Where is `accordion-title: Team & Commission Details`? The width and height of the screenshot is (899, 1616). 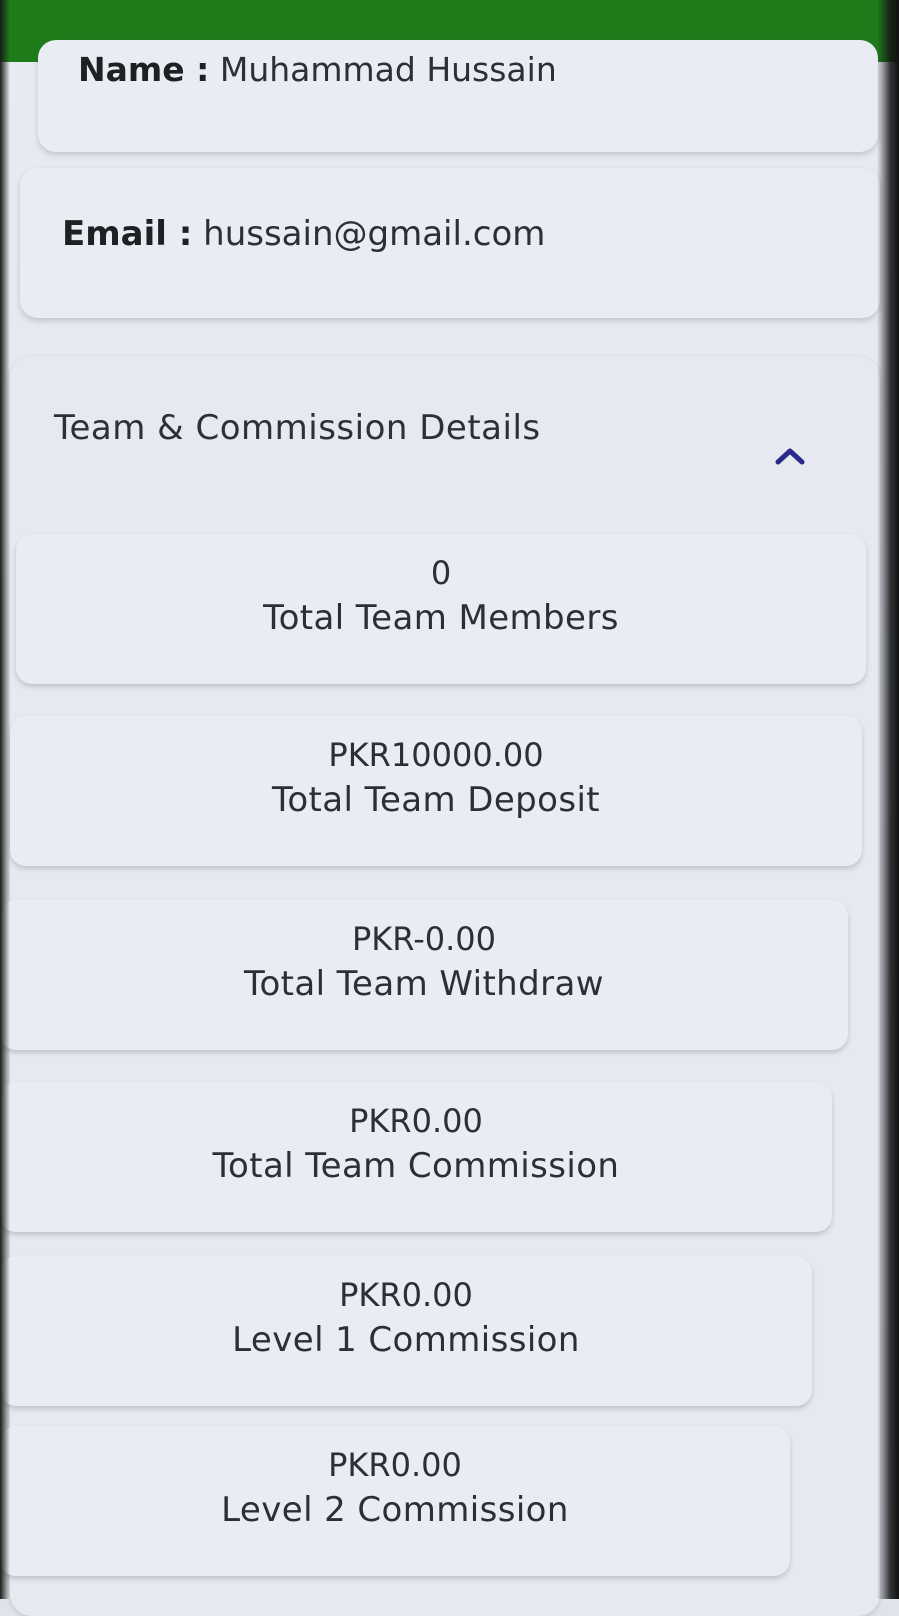
accordion-title: Team & Commission Details is located at coordinates (297, 428).